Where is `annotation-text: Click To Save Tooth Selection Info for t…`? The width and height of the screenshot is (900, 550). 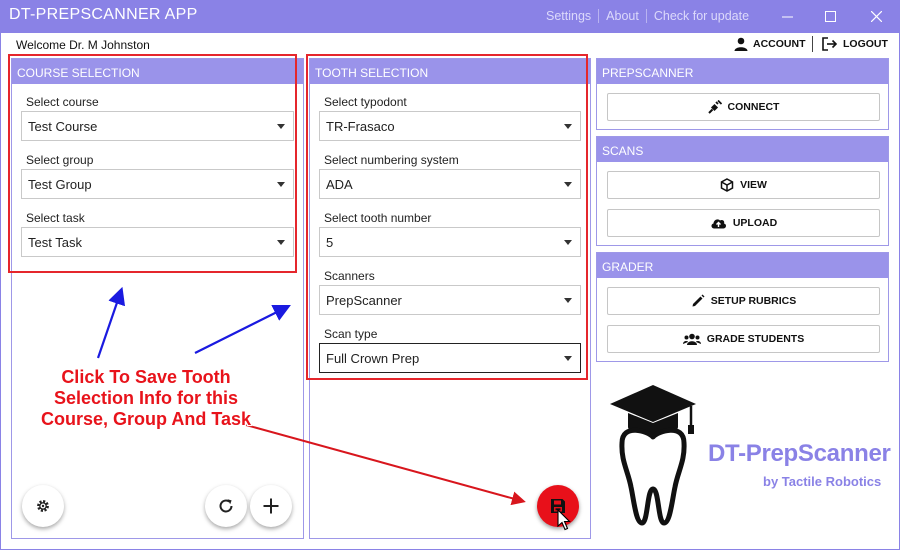
annotation-text: Click To Save Tooth Selection Info for t… is located at coordinates (146, 398).